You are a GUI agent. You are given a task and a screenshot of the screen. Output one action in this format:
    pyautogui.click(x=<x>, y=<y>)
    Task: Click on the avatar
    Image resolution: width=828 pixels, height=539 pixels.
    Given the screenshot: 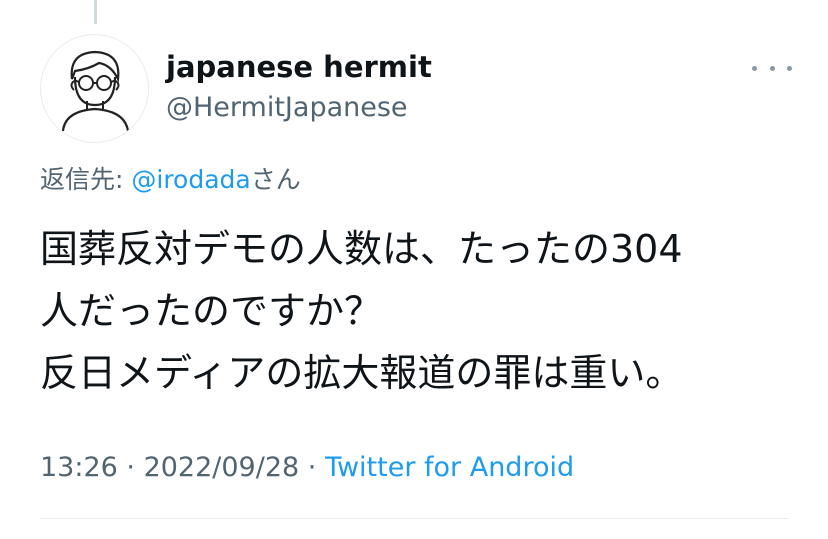 What is the action you would take?
    pyautogui.click(x=94, y=88)
    